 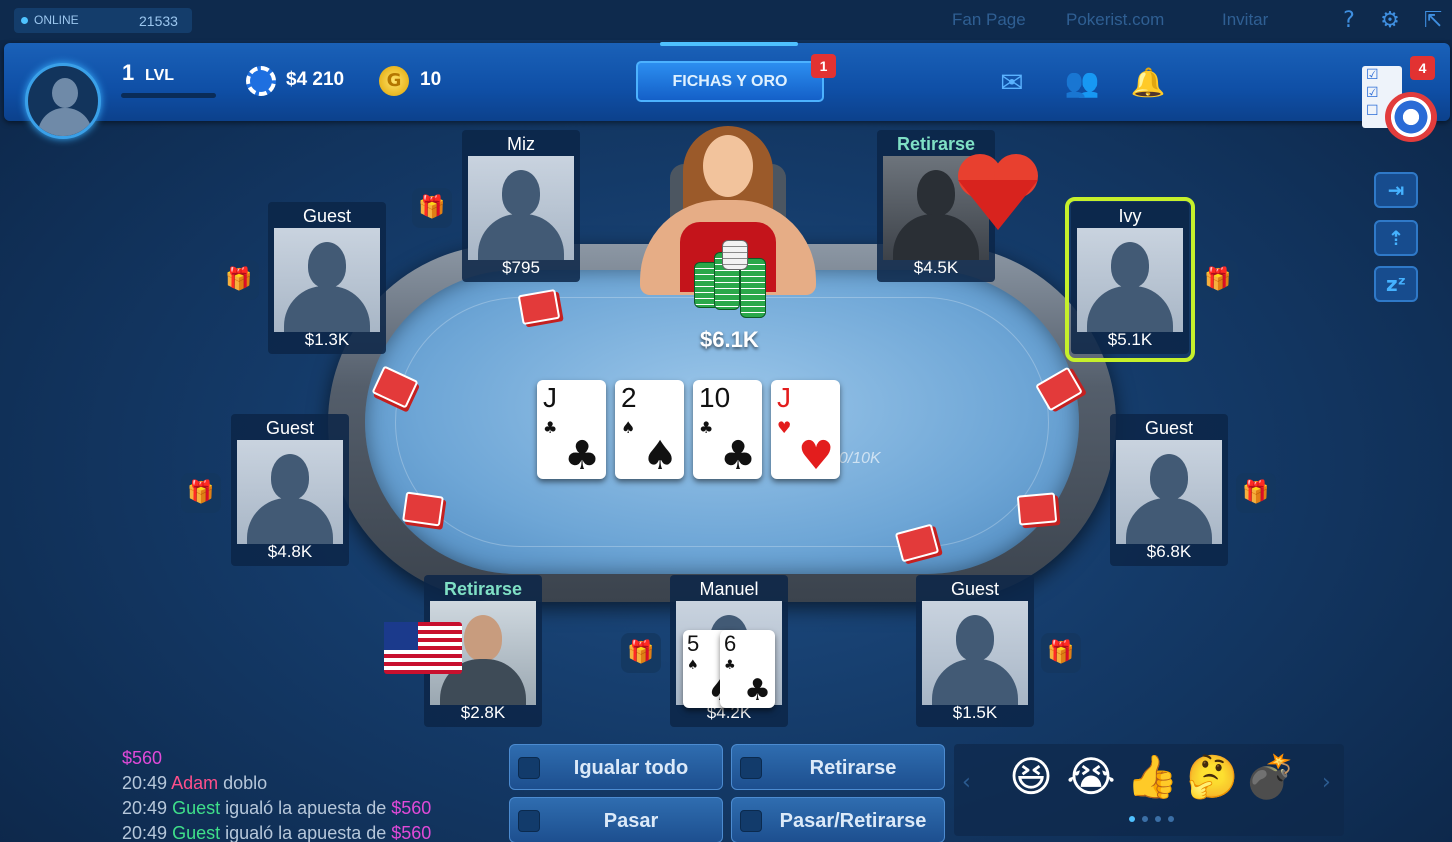 I want to click on emoji-thinking: 🤔, so click(x=1212, y=777).